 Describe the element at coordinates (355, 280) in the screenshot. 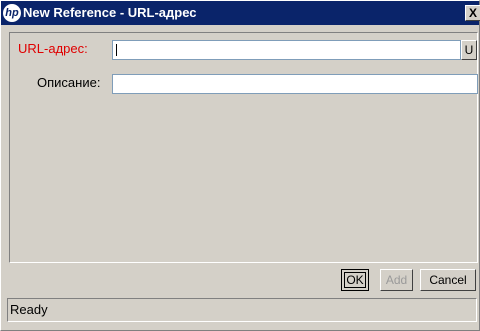

I see `ok-button: OK` at that location.